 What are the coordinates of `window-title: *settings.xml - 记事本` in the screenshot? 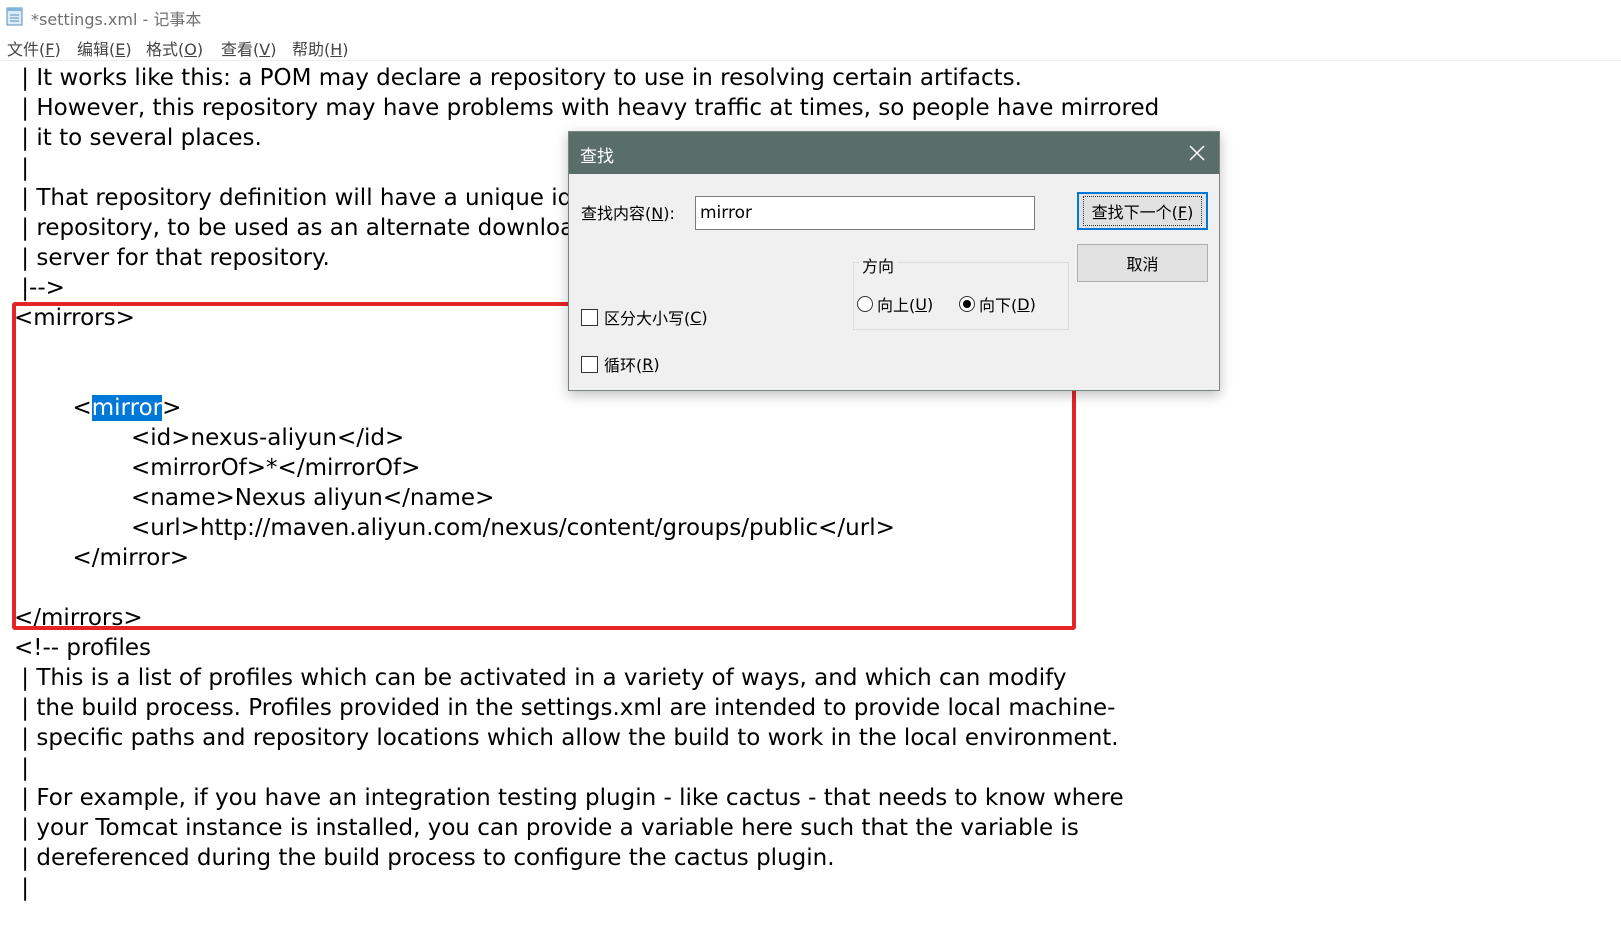 It's located at (116, 19).